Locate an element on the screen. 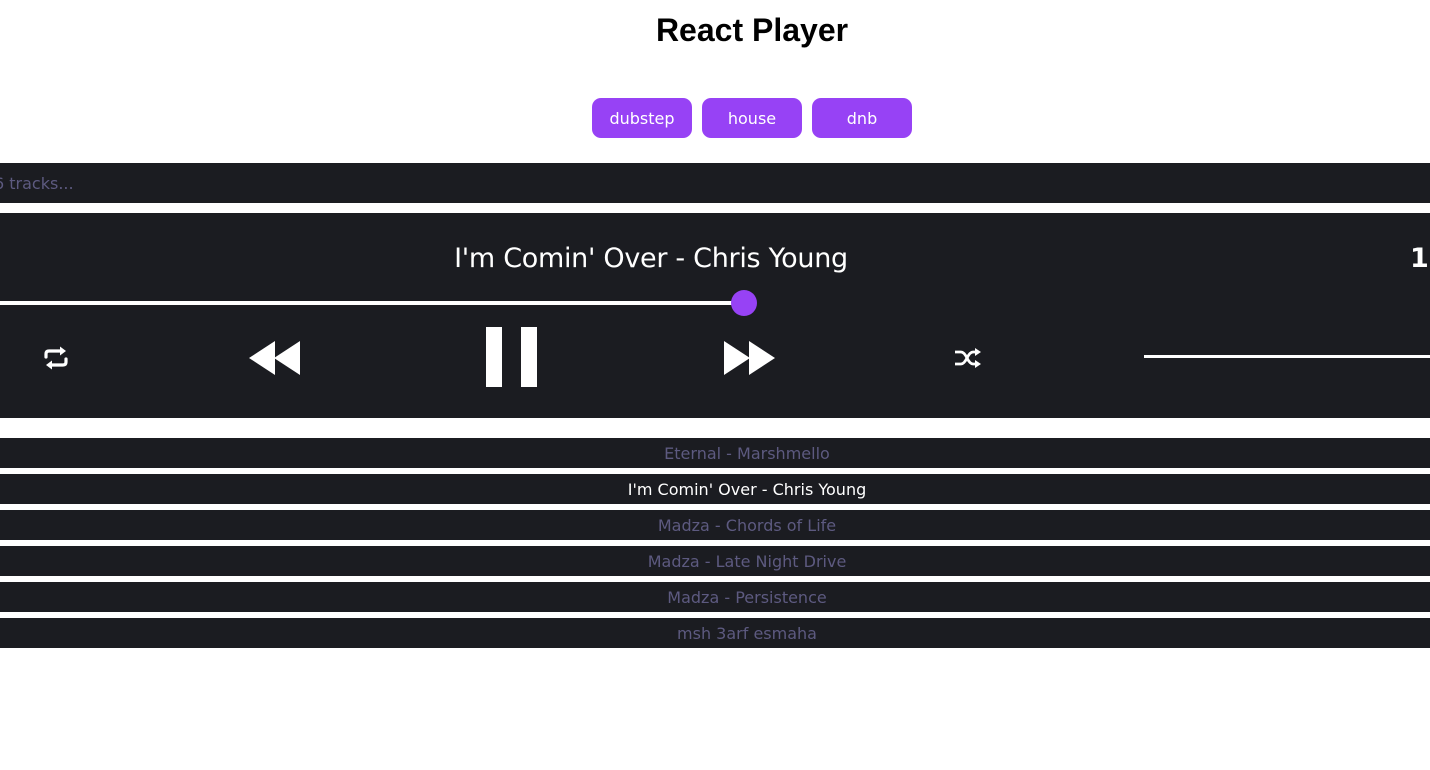  pause-icon is located at coordinates (511, 357).